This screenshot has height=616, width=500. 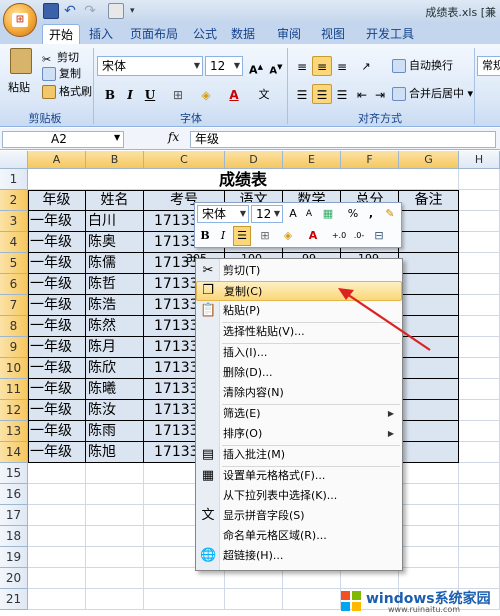 I want to click on mini-center-icon: ☰, so click(x=242, y=236).